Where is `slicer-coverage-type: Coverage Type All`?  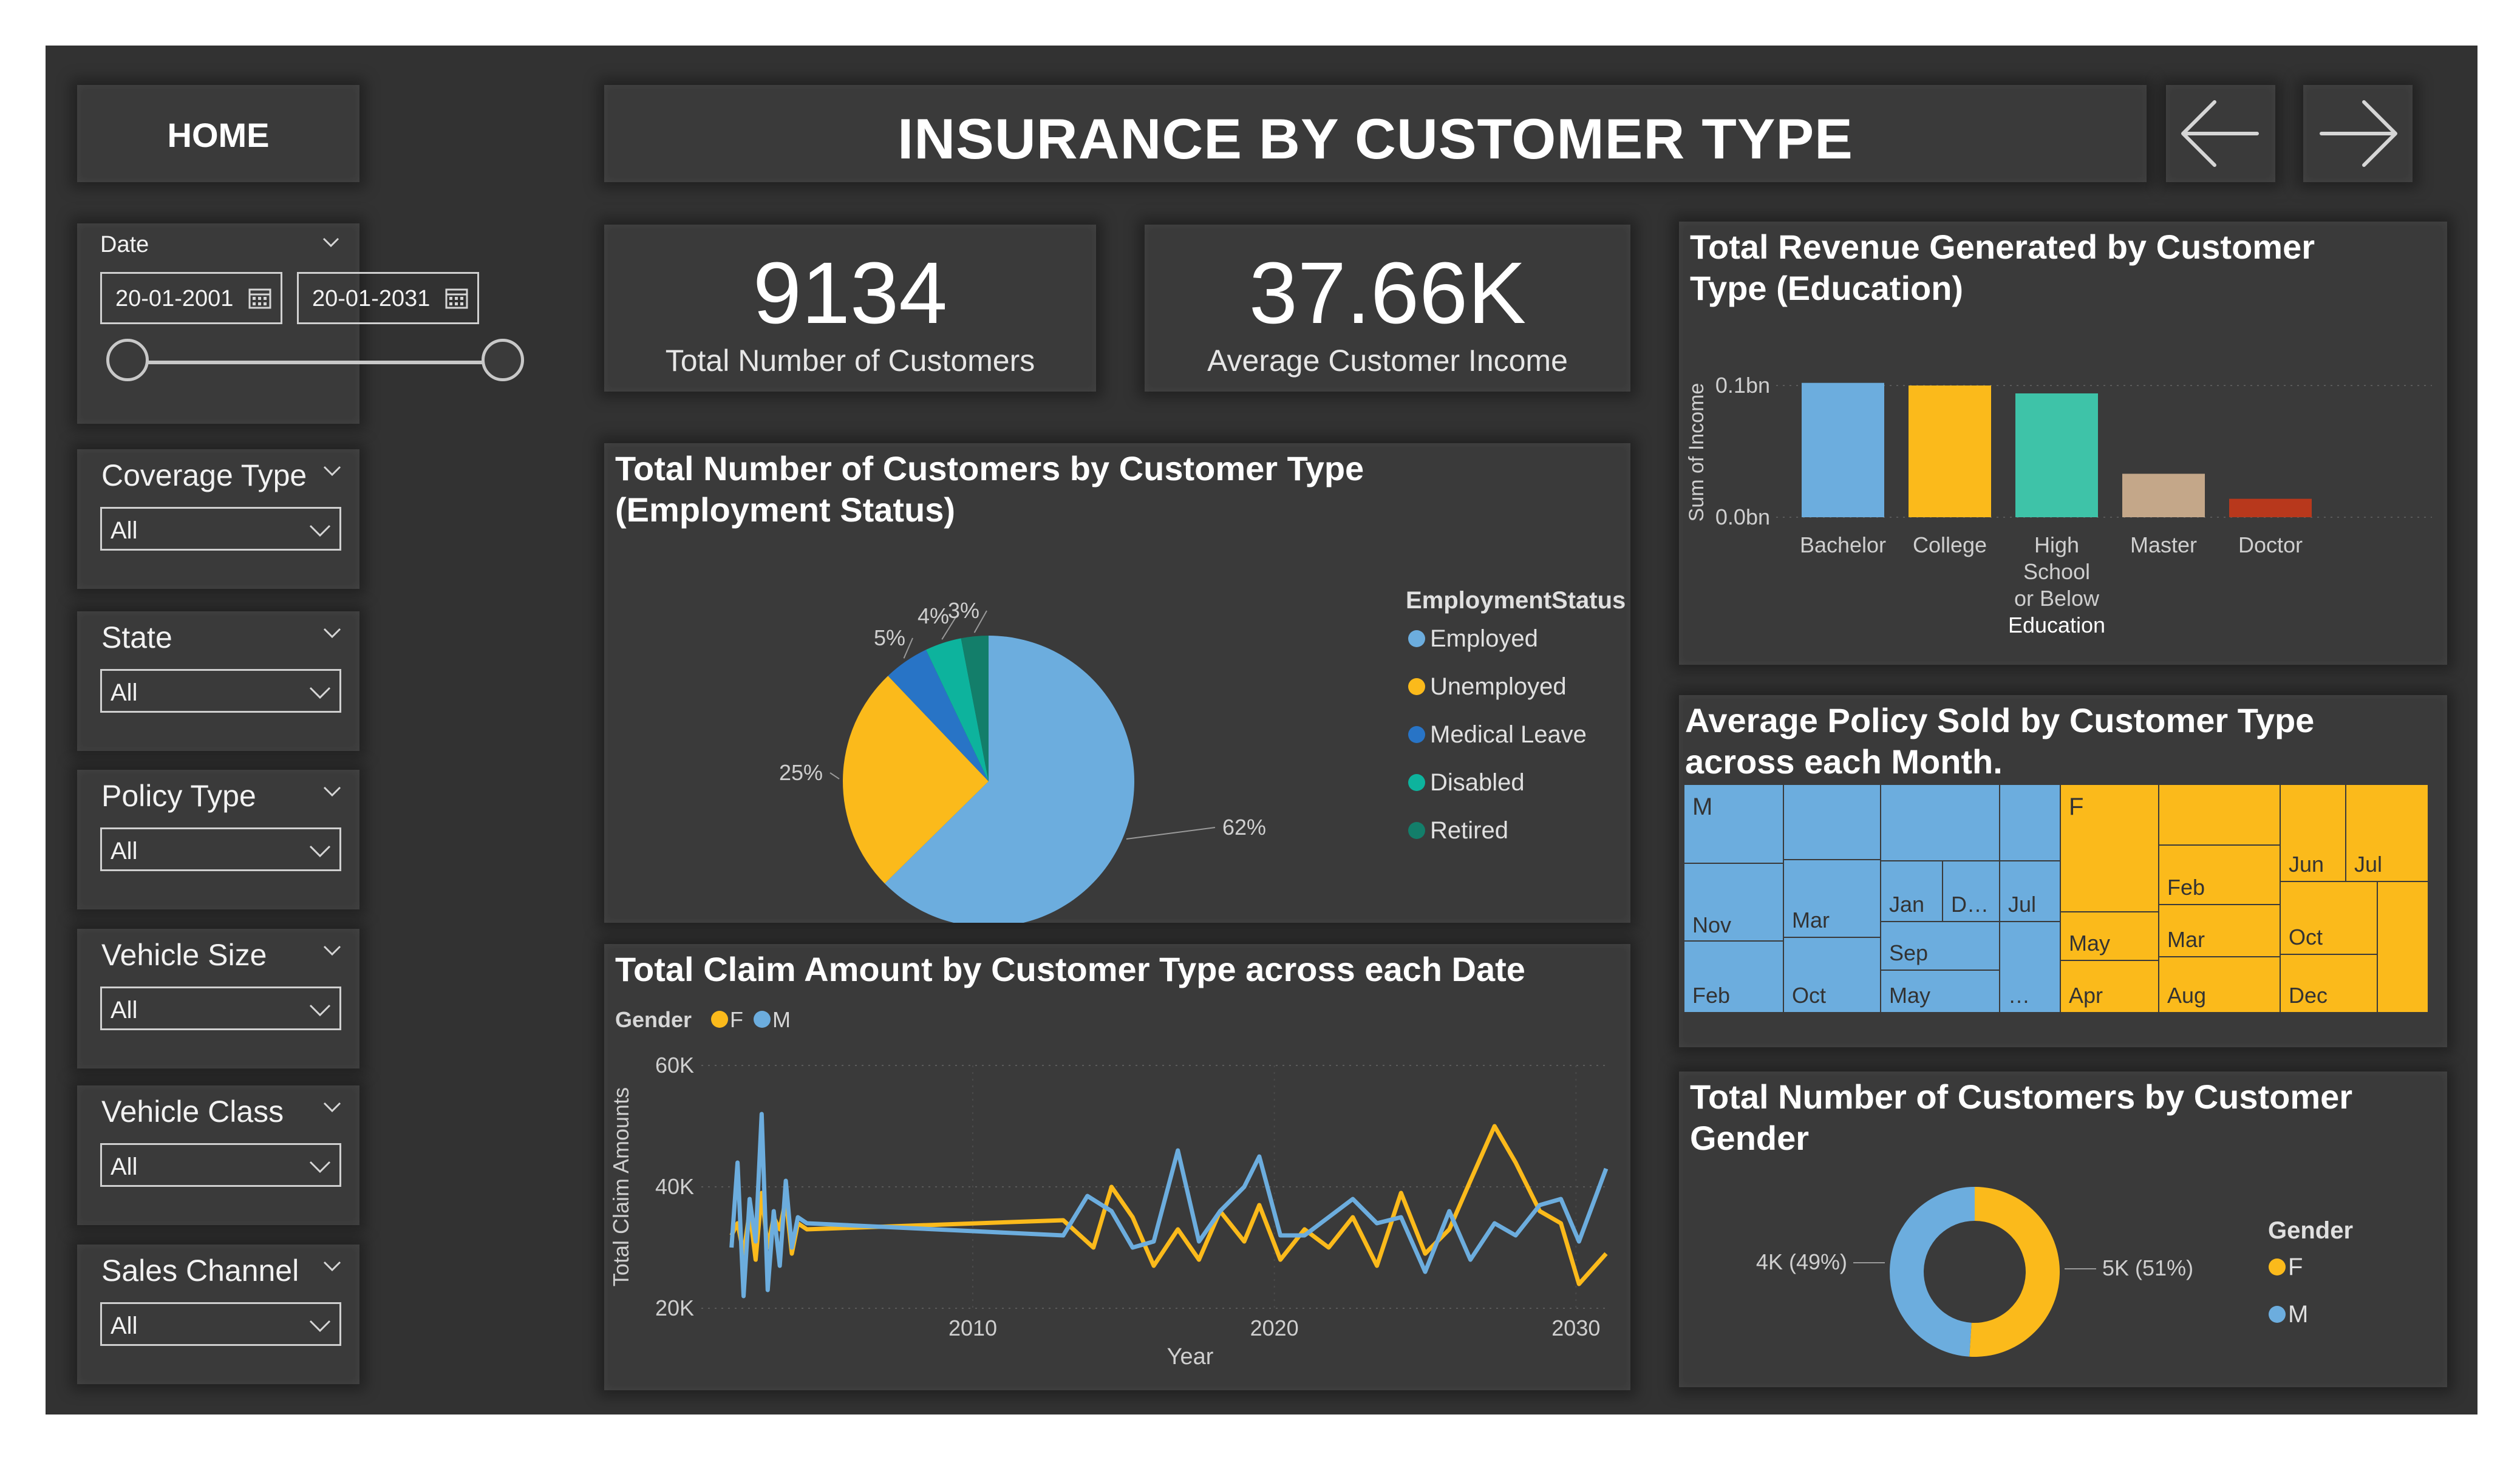 slicer-coverage-type: Coverage Type All is located at coordinates (218, 519).